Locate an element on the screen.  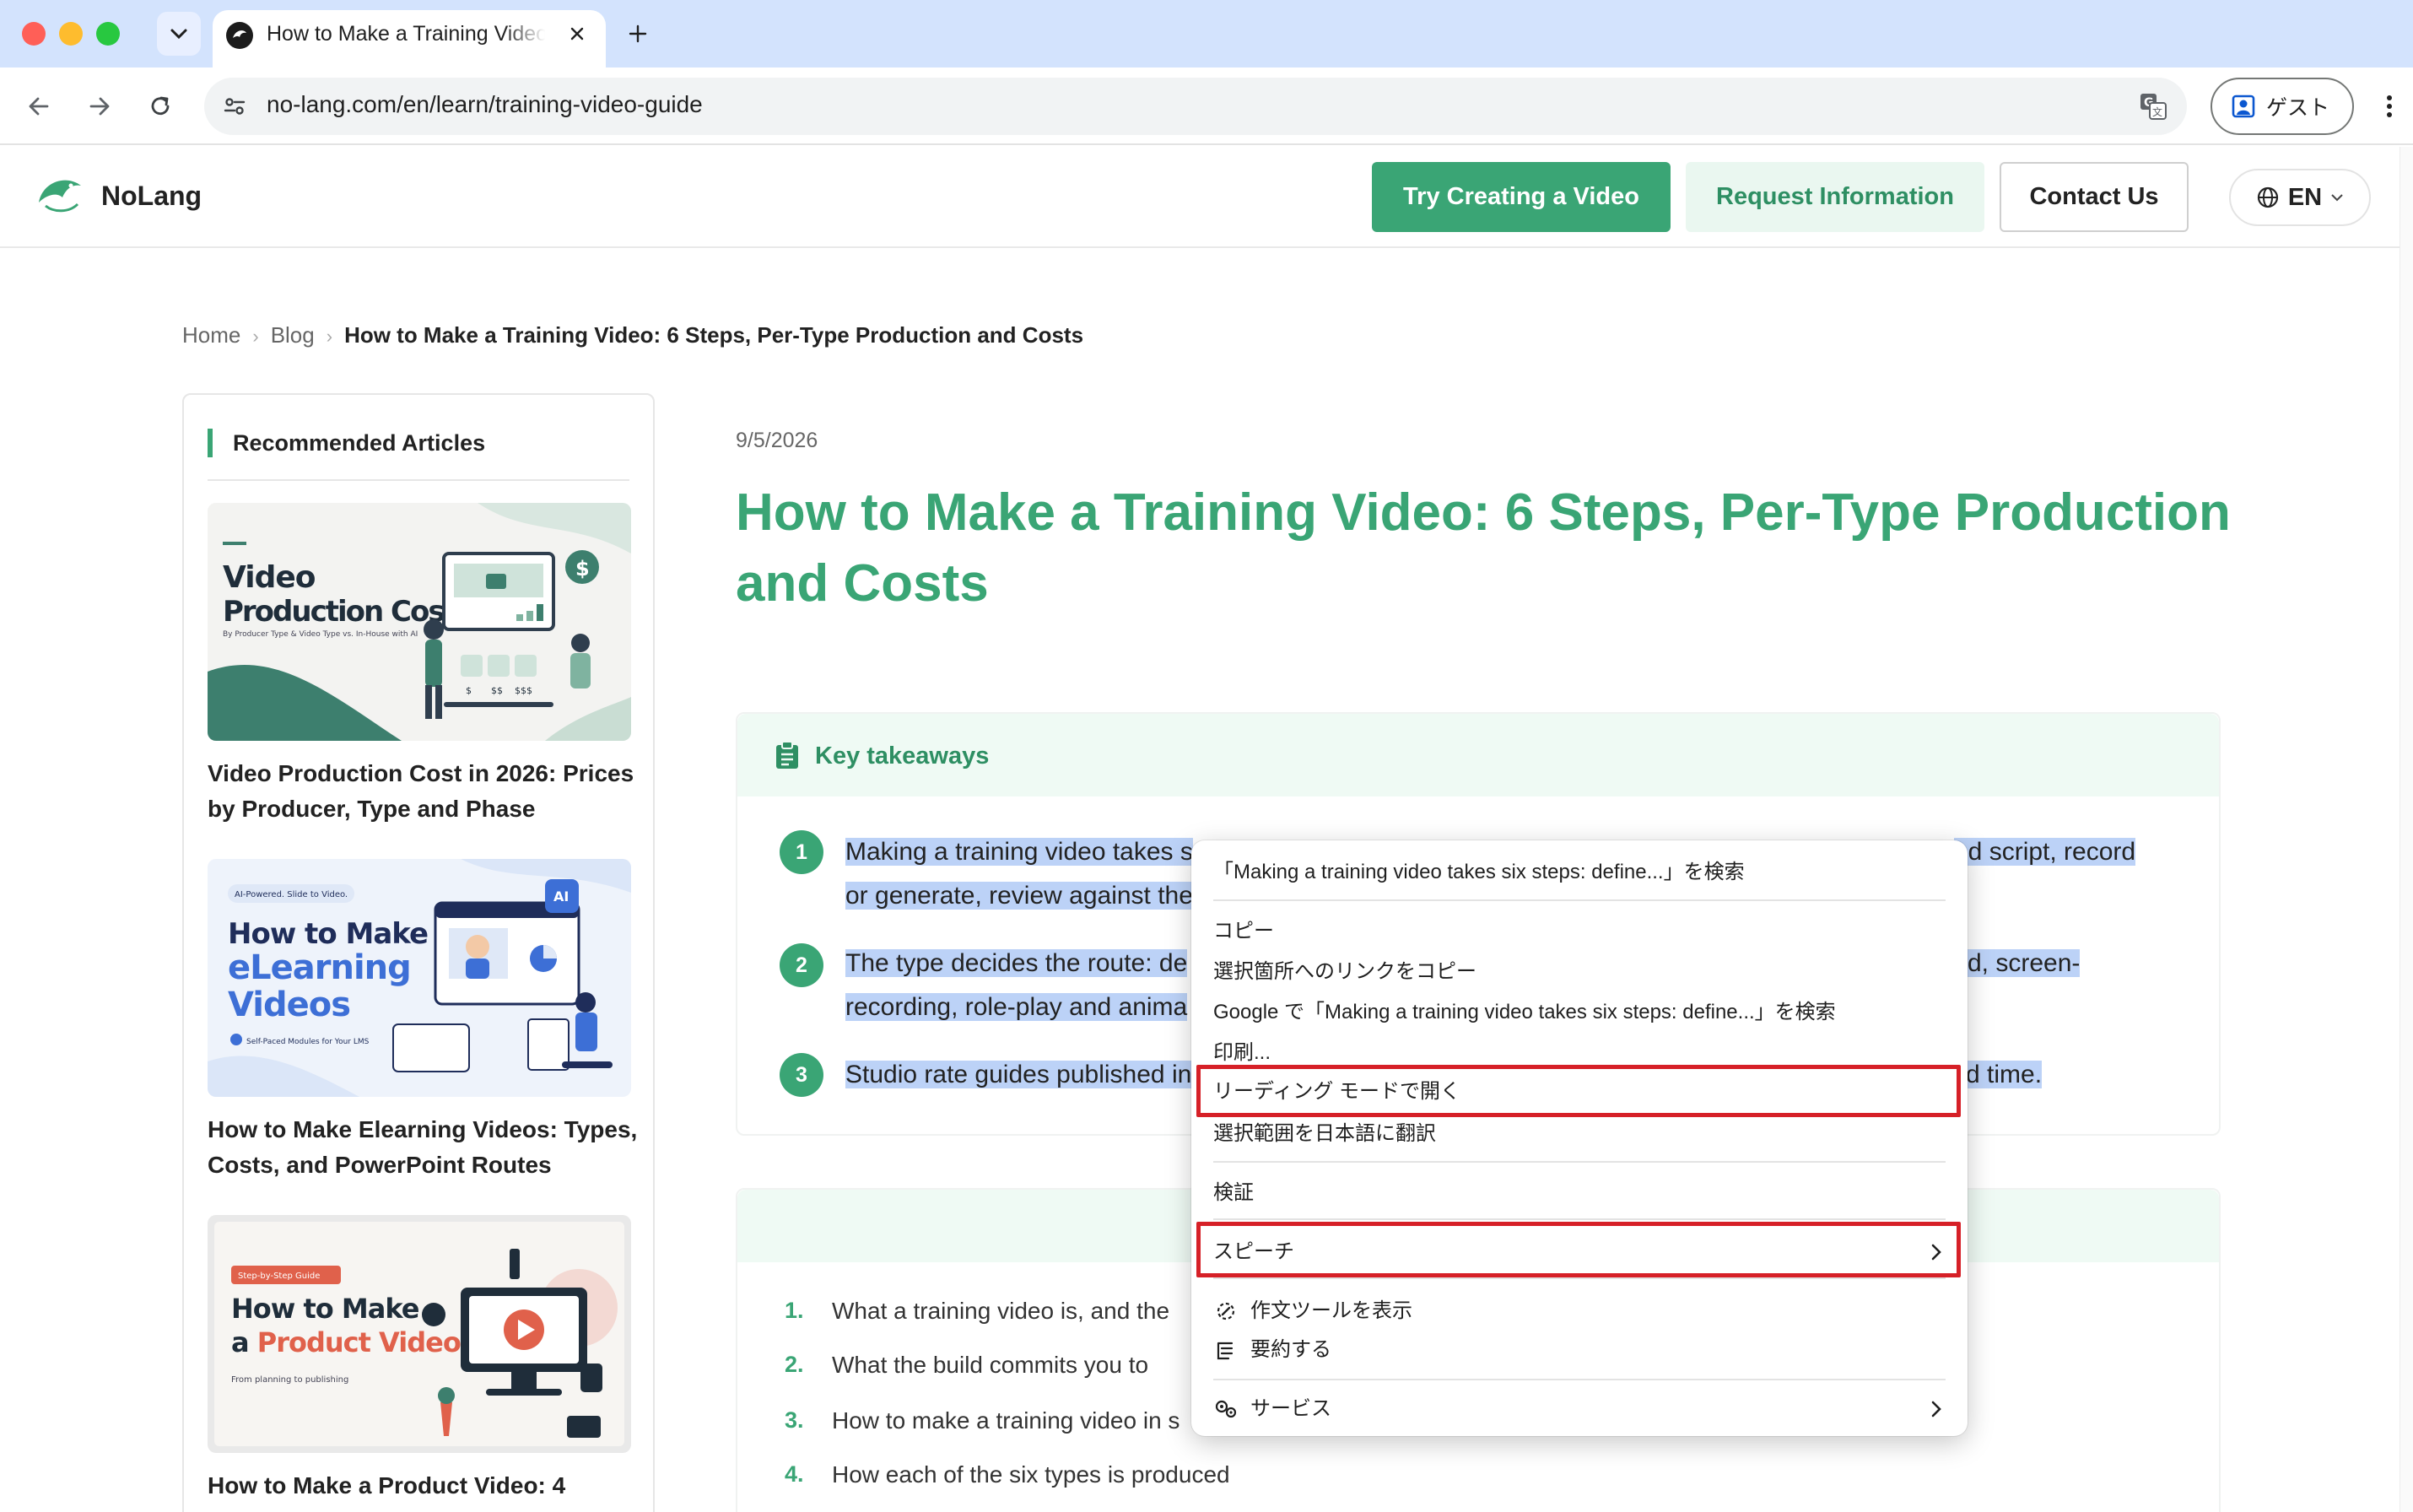
takeaway-text: d, screen- is located at coordinates (2025, 964).